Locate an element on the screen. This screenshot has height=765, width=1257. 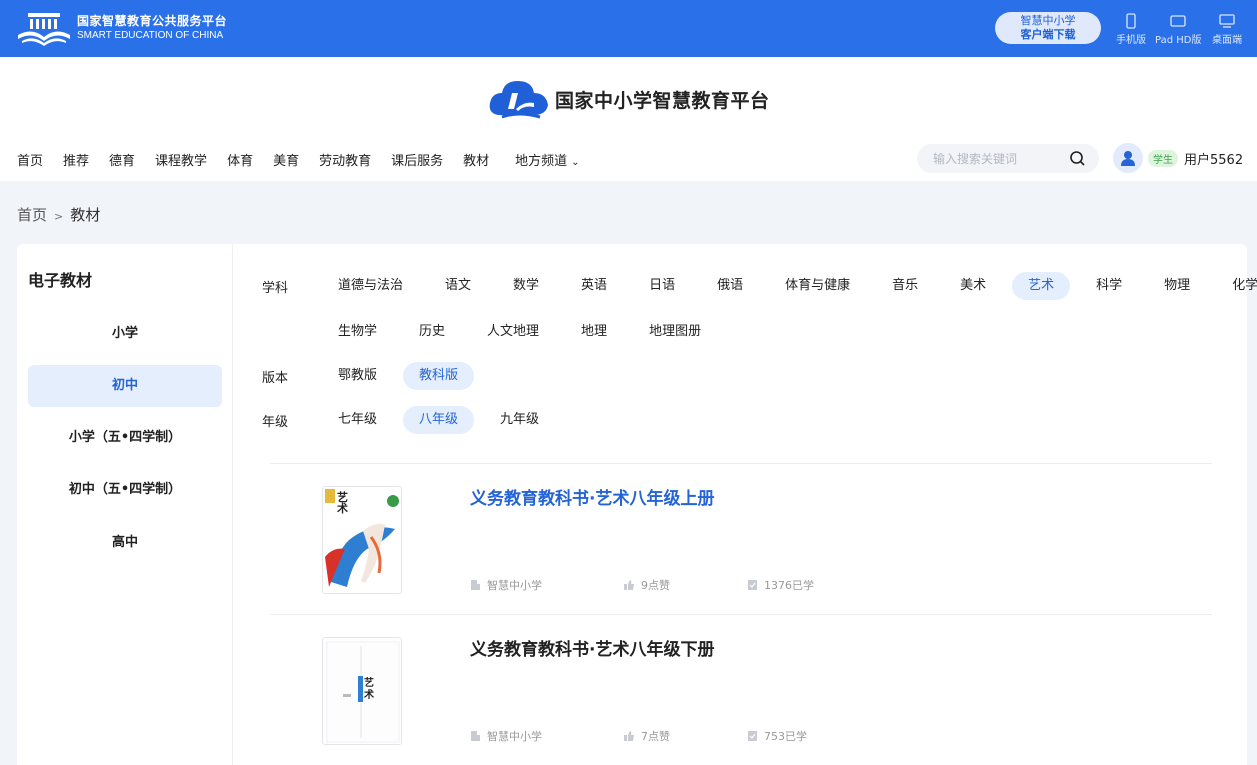
tablet-icon is located at coordinates (1178, 21).